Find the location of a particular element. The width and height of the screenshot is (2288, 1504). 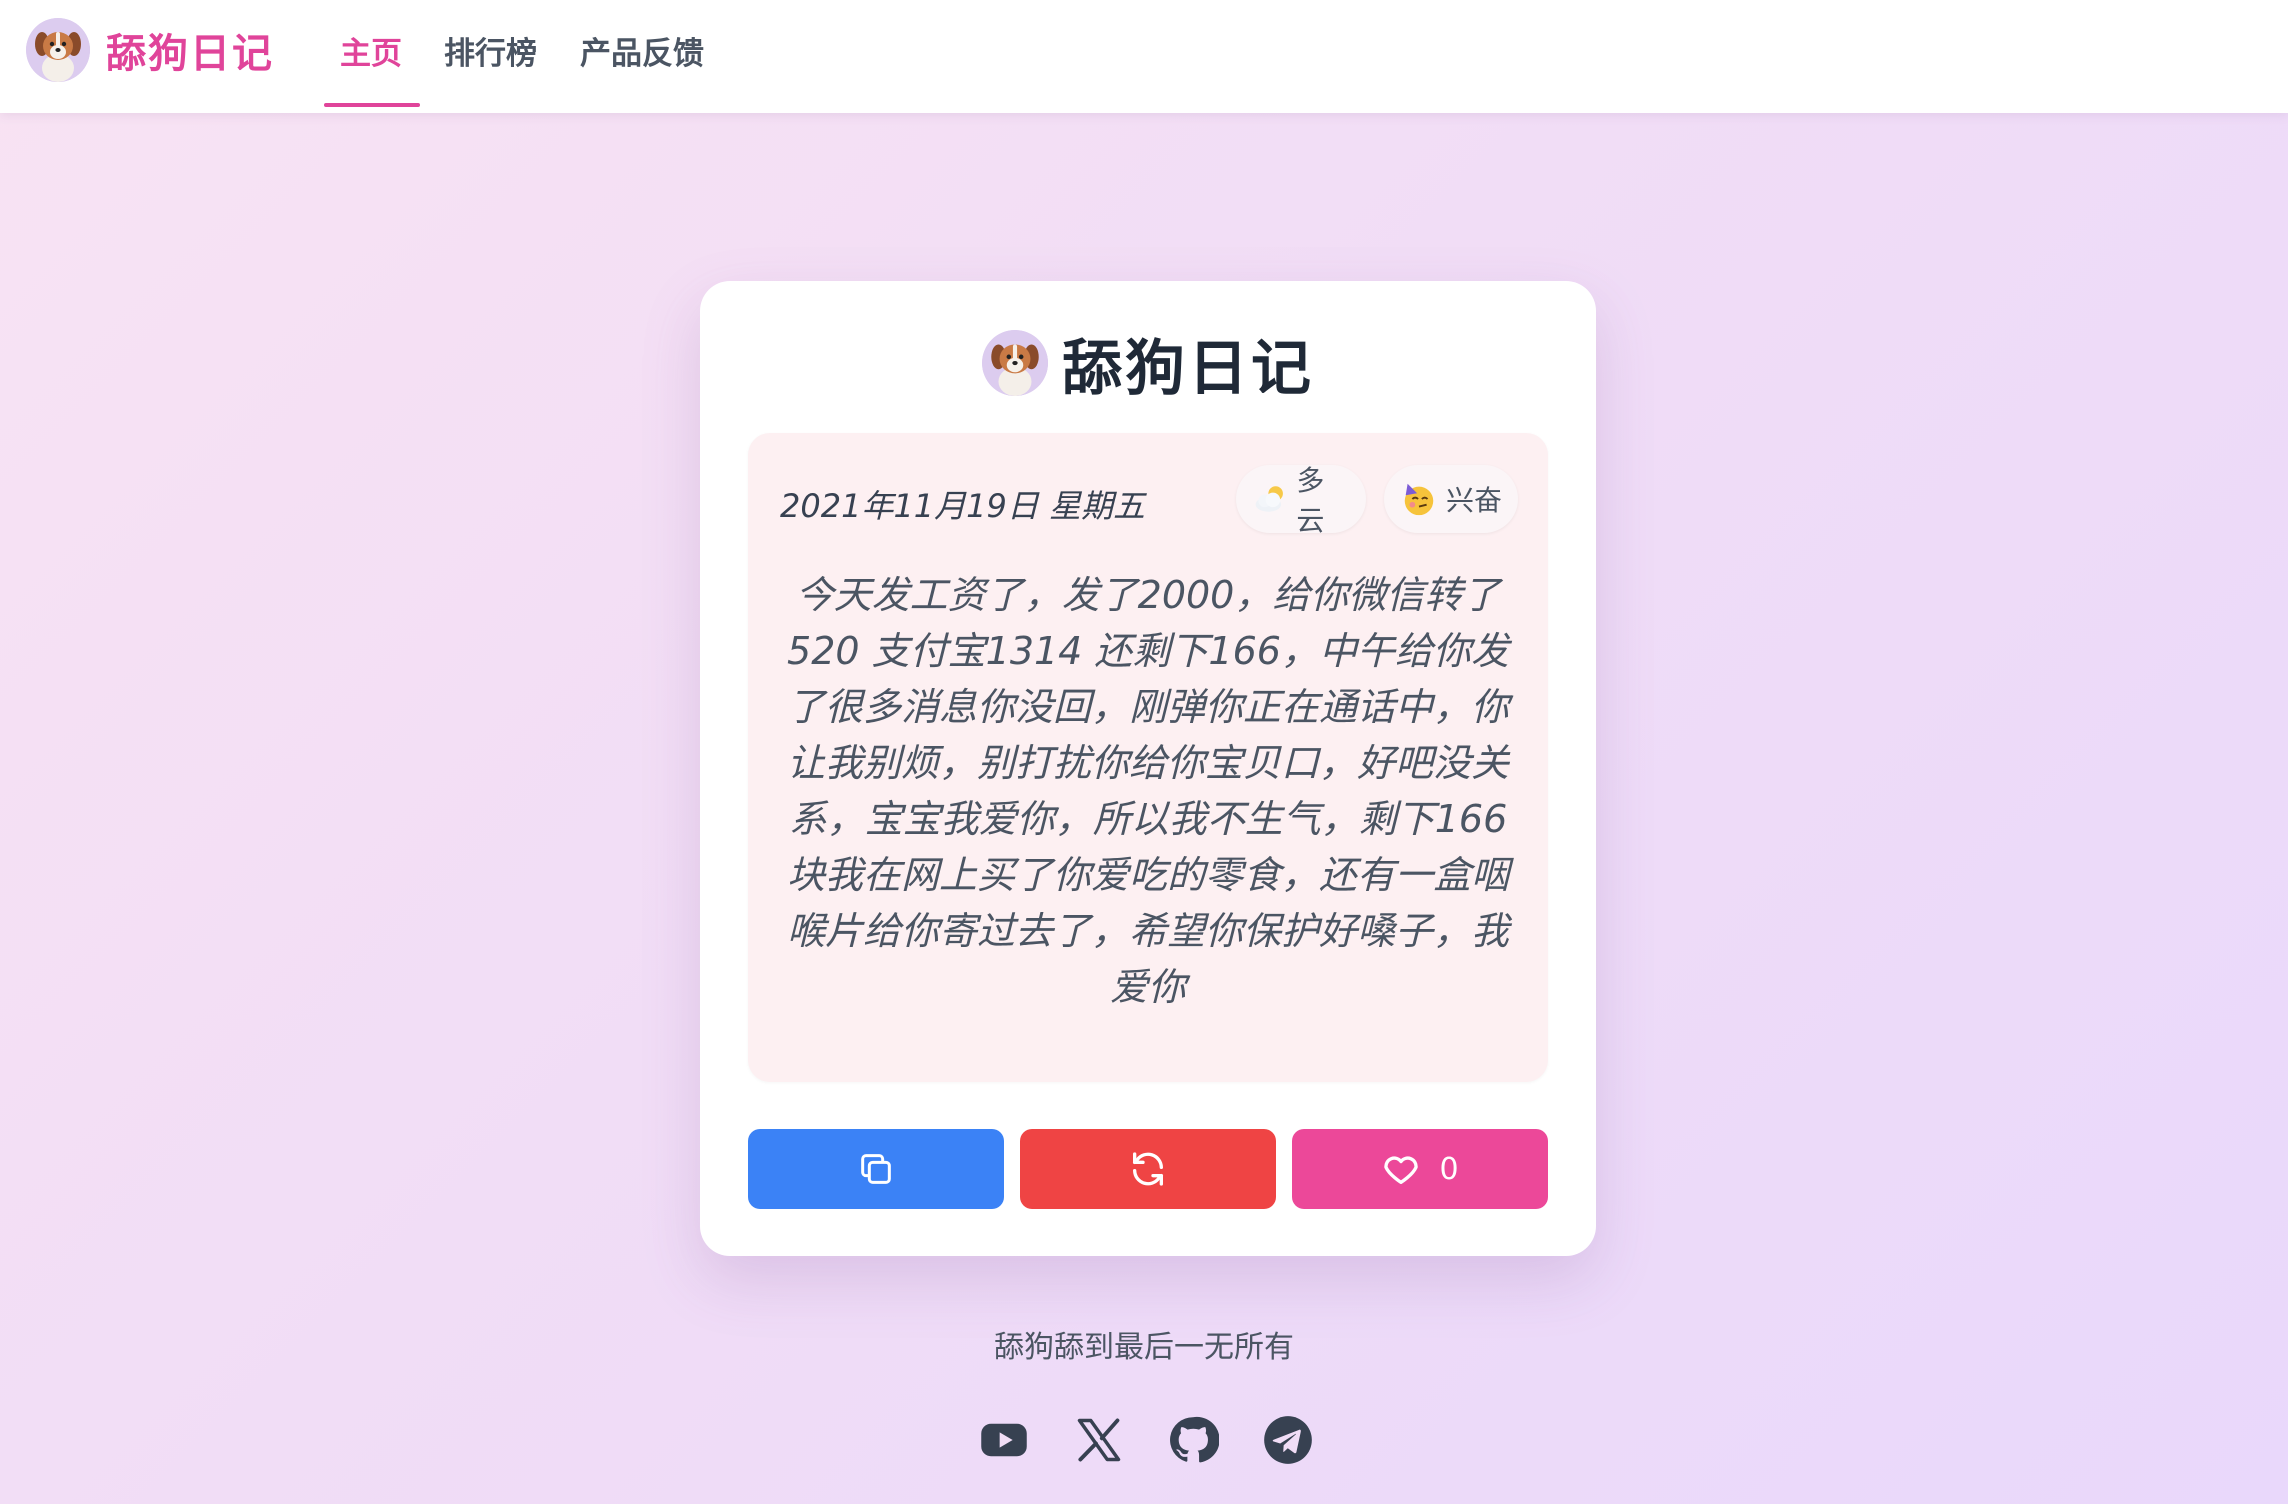

top-navbar: 舔狗日记 主页 排行榜 产品反馈 is located at coordinates (1144, 56).